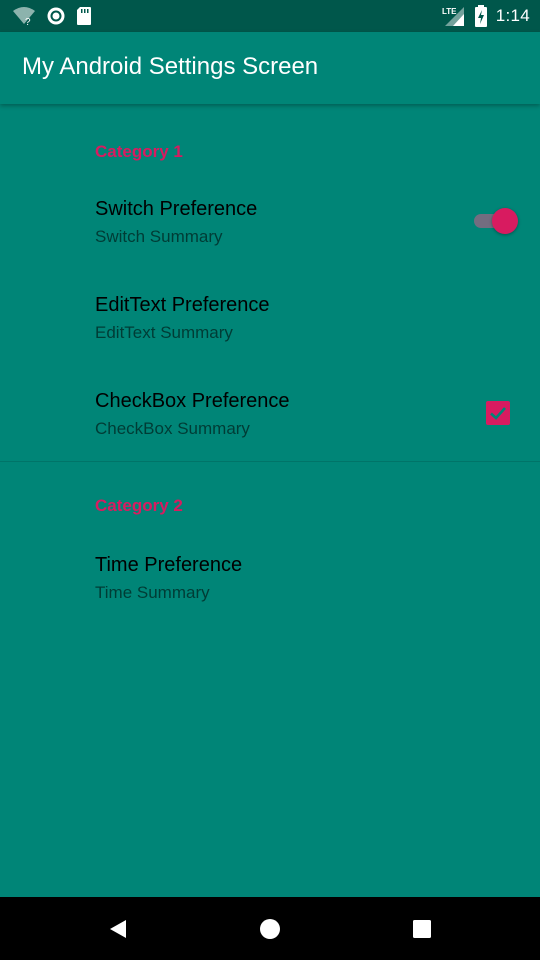 Image resolution: width=540 pixels, height=960 pixels. Describe the element at coordinates (152, 592) in the screenshot. I see `time-preference-summary: Time Summary` at that location.